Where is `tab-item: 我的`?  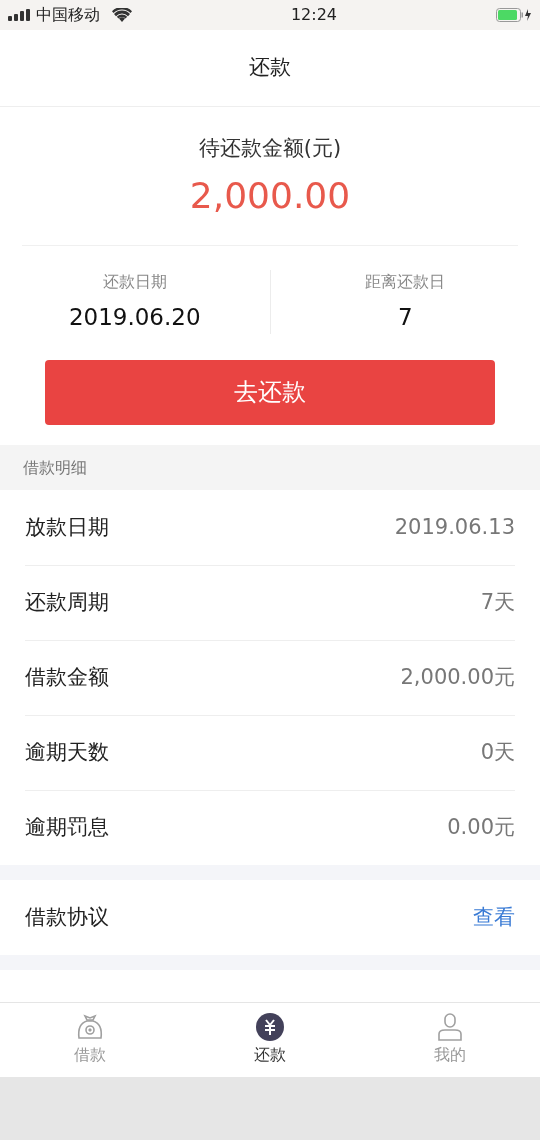 tab-item: 我的 is located at coordinates (450, 1040).